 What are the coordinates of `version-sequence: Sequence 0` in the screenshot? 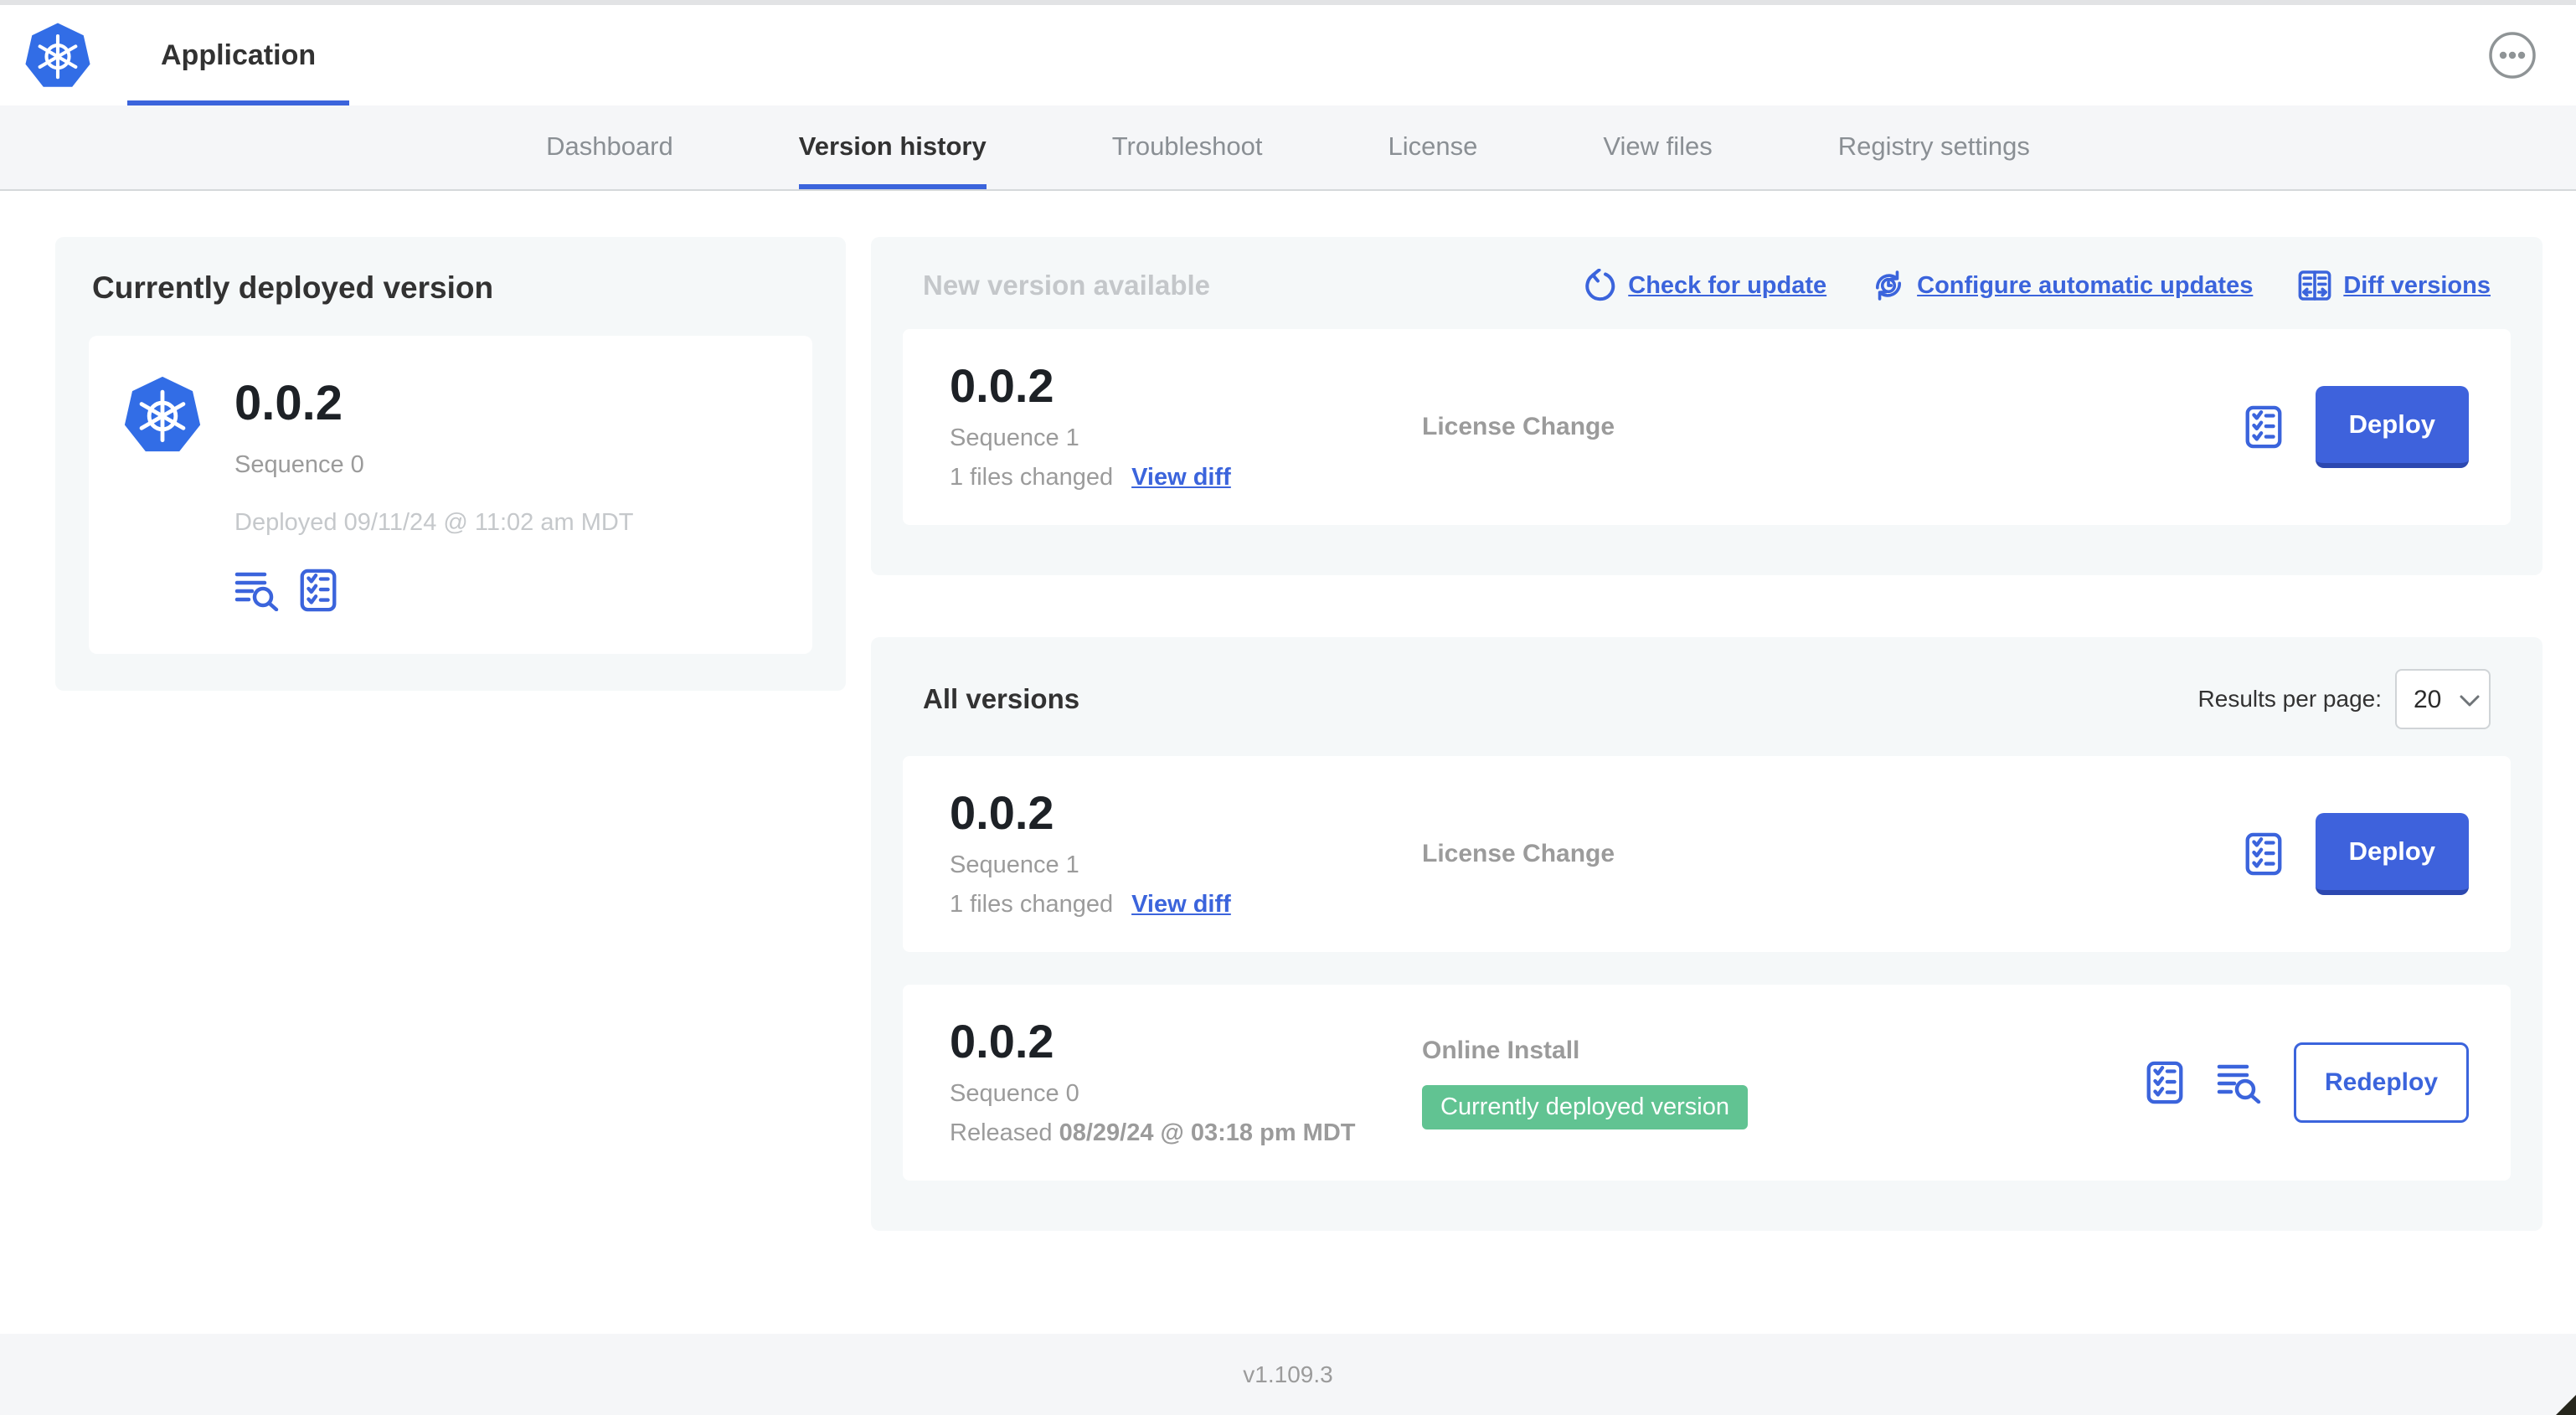 It's located at (1014, 1093).